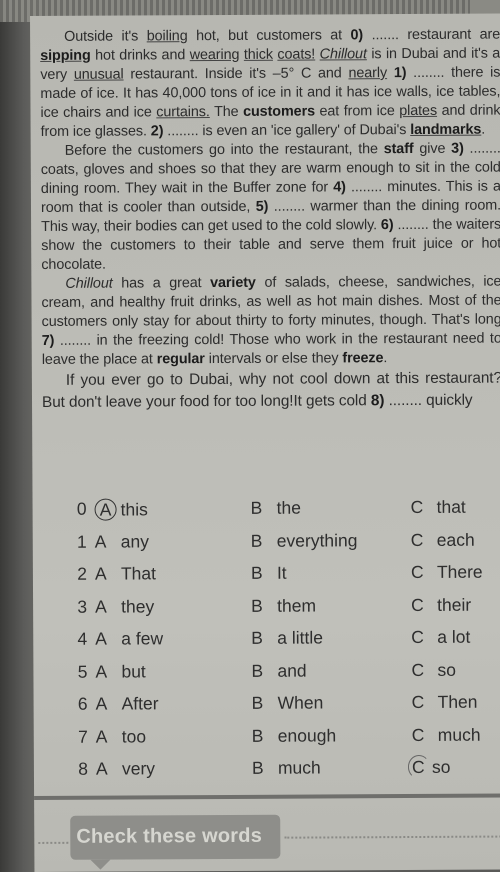 This screenshot has height=872, width=500. I want to click on option-text: Then, so click(457, 701).